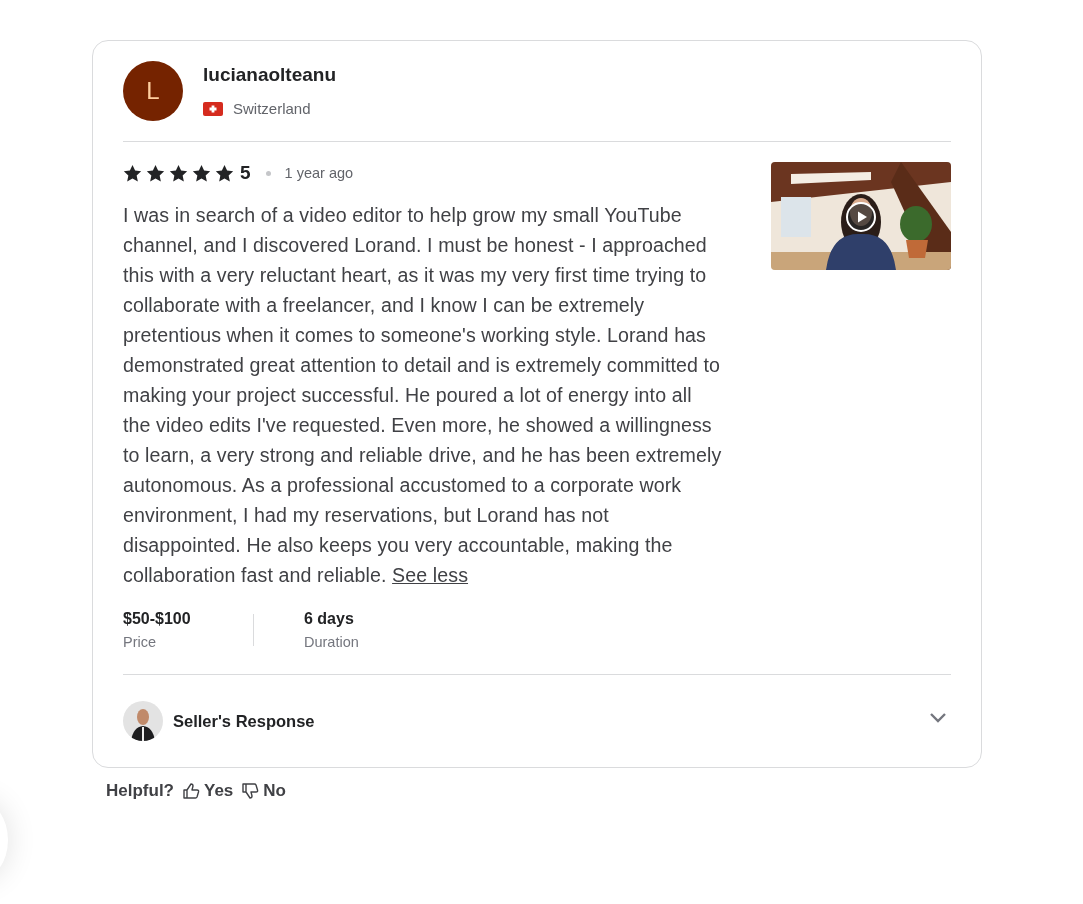  Describe the element at coordinates (319, 173) in the screenshot. I see `review-time: 1 year ago` at that location.